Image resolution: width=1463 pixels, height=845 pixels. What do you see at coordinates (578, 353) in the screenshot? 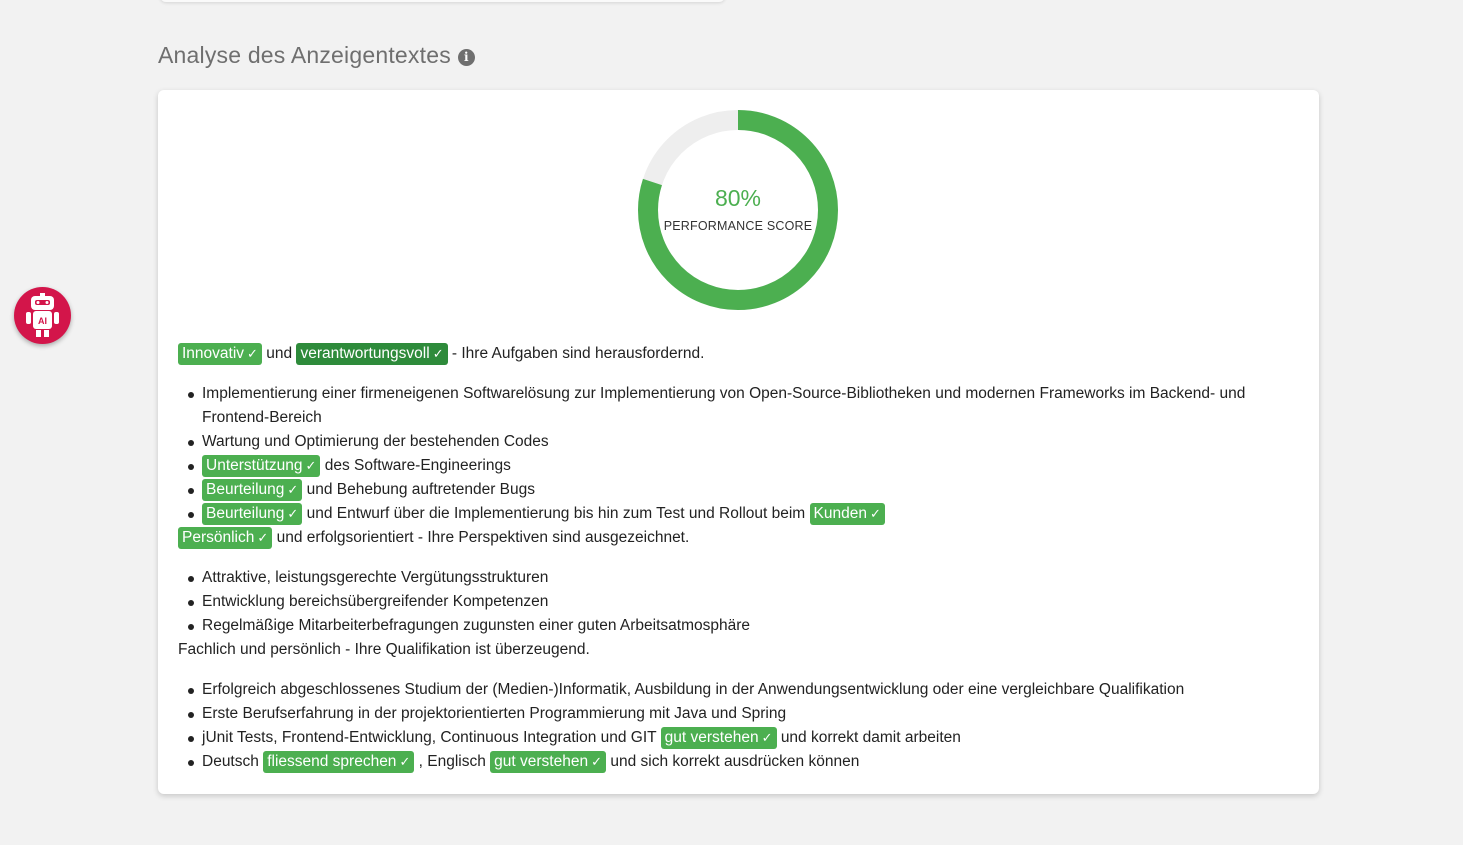
I see `intro-text: - Ihre Aufgaben sind herausfordernd.` at bounding box center [578, 353].